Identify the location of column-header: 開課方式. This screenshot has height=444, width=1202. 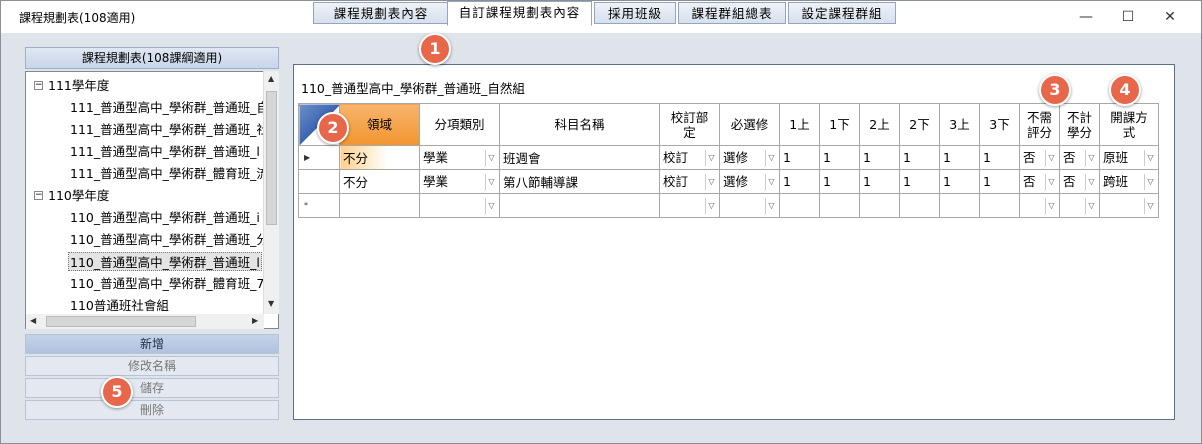
(1129, 124).